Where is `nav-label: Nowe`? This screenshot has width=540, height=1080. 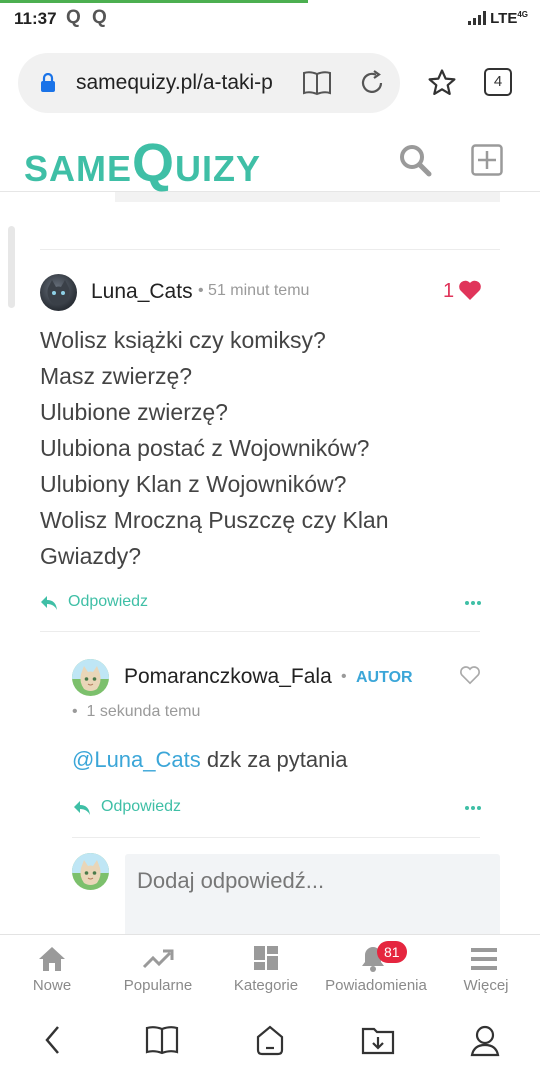 nav-label: Nowe is located at coordinates (52, 985).